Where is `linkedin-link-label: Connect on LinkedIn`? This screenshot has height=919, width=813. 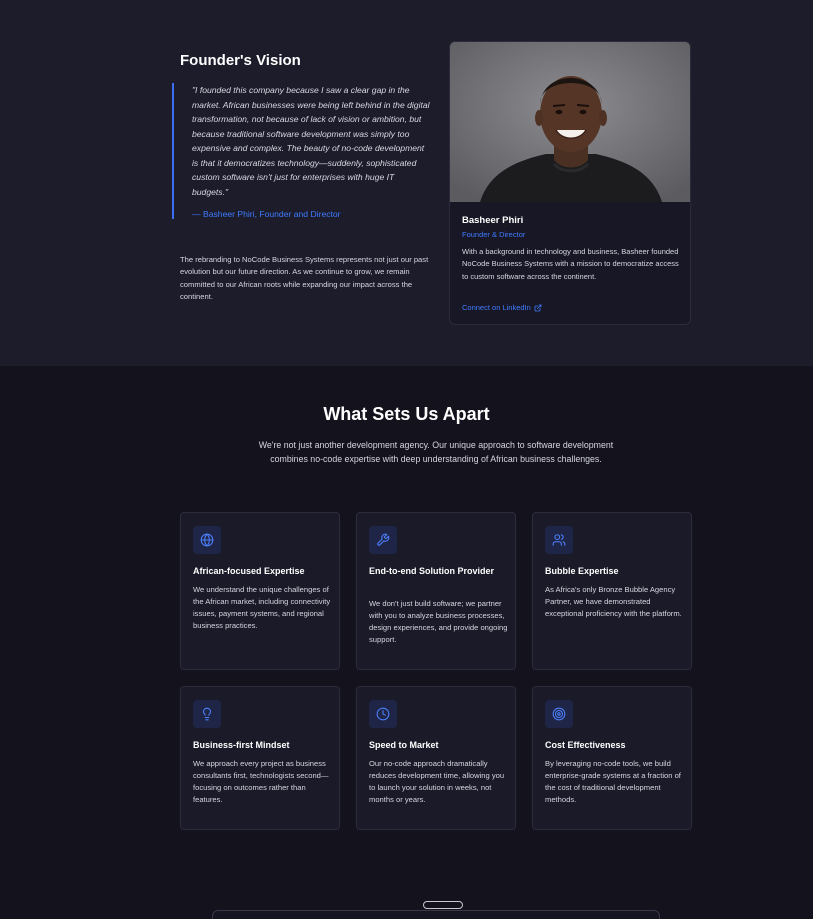 linkedin-link-label: Connect on LinkedIn is located at coordinates (496, 307).